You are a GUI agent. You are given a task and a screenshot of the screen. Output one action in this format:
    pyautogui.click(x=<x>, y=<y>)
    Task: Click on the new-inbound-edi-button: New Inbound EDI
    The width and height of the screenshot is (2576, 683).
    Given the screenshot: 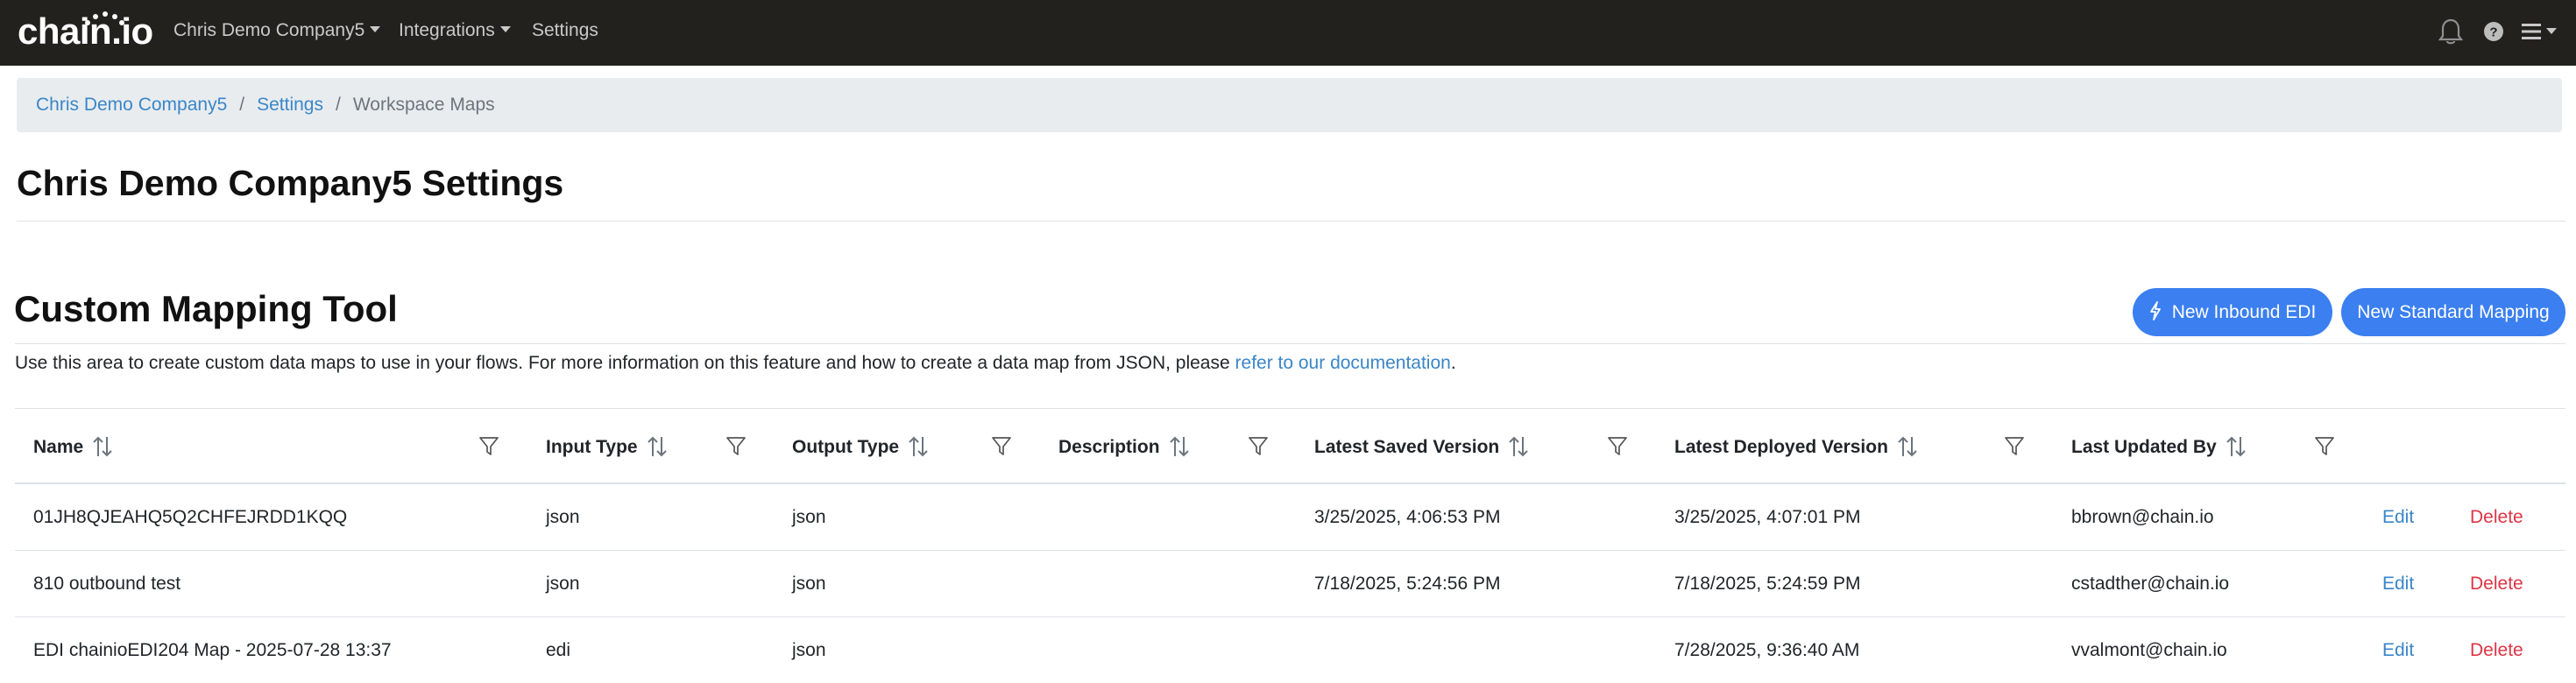 What is the action you would take?
    pyautogui.click(x=2232, y=312)
    